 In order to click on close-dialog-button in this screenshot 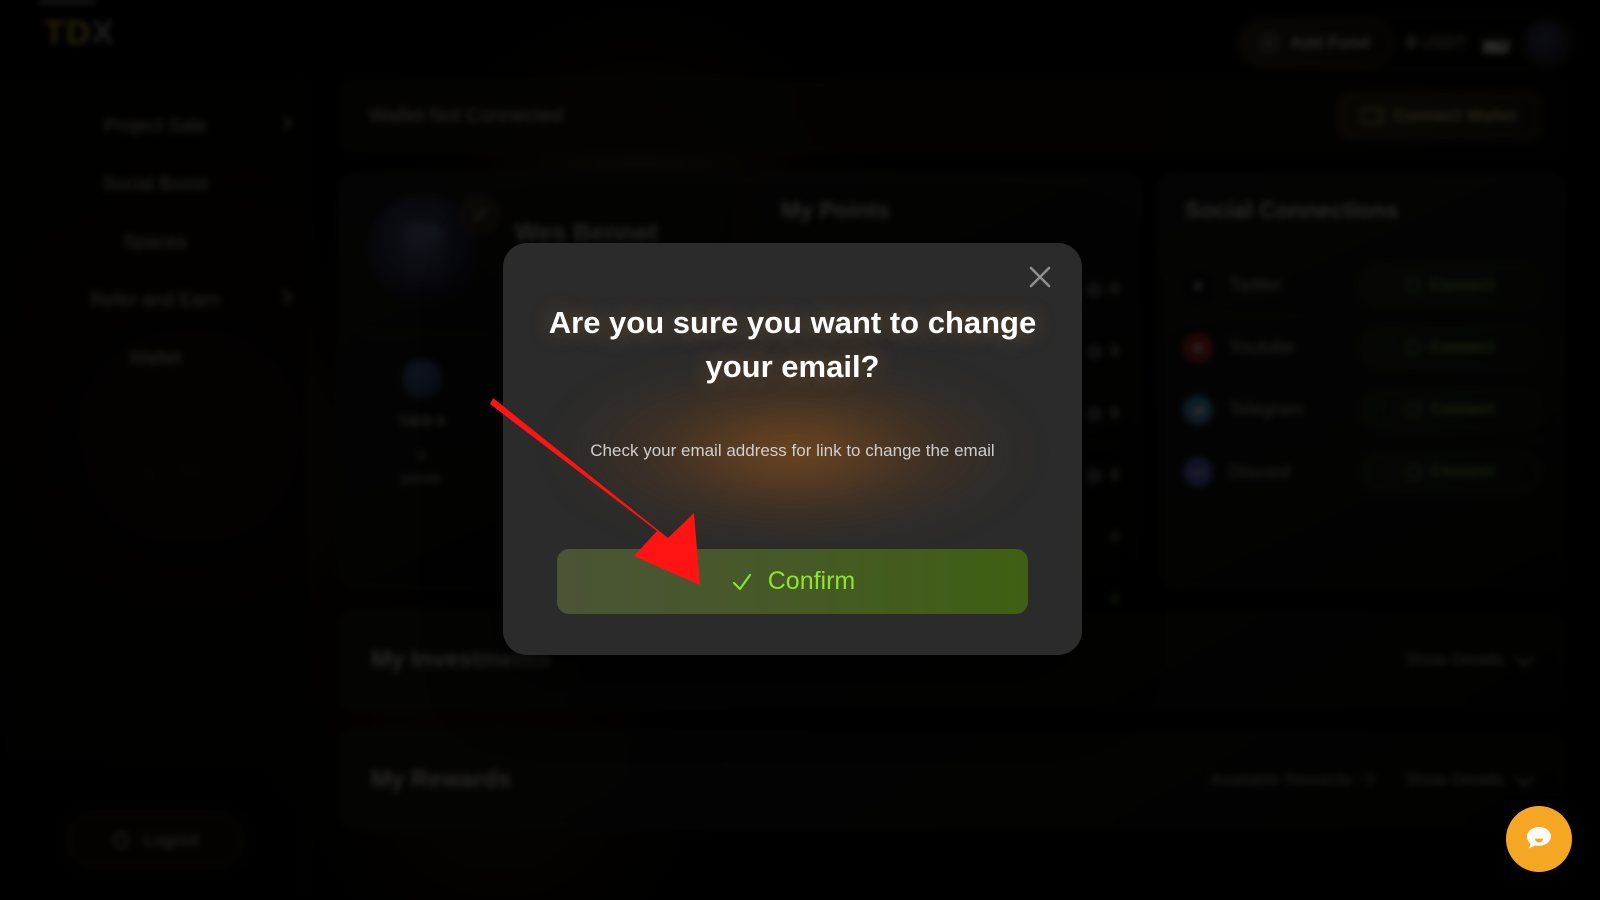, I will do `click(1040, 277)`.